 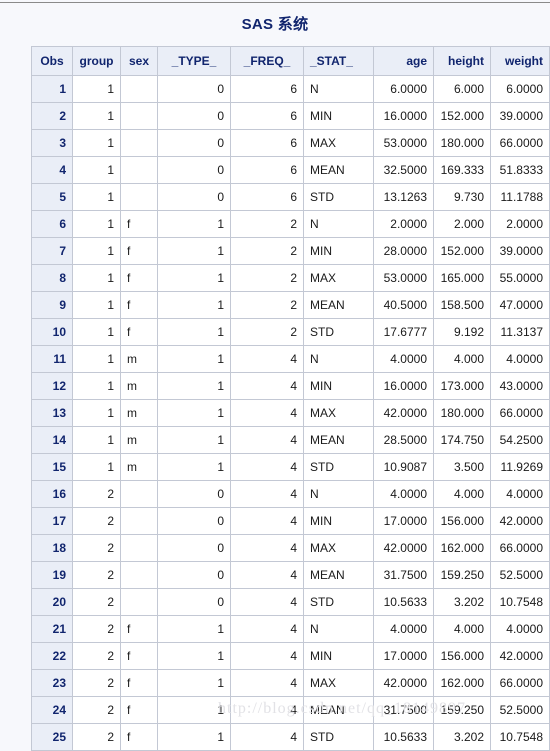 I want to click on column-header-type: _TYPE_, so click(x=194, y=61).